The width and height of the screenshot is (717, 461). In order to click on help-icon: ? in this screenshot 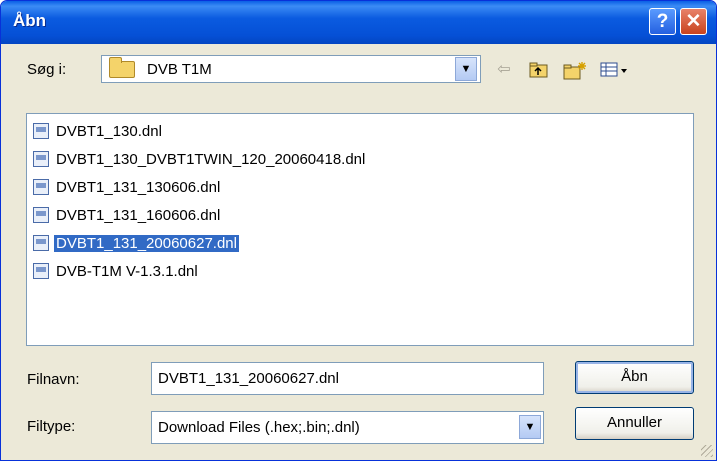, I will do `click(662, 21)`.